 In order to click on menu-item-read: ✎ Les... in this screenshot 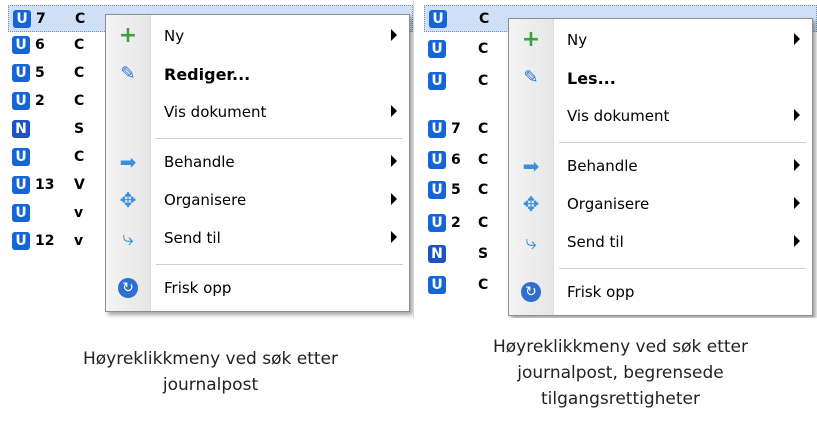, I will do `click(660, 78)`.